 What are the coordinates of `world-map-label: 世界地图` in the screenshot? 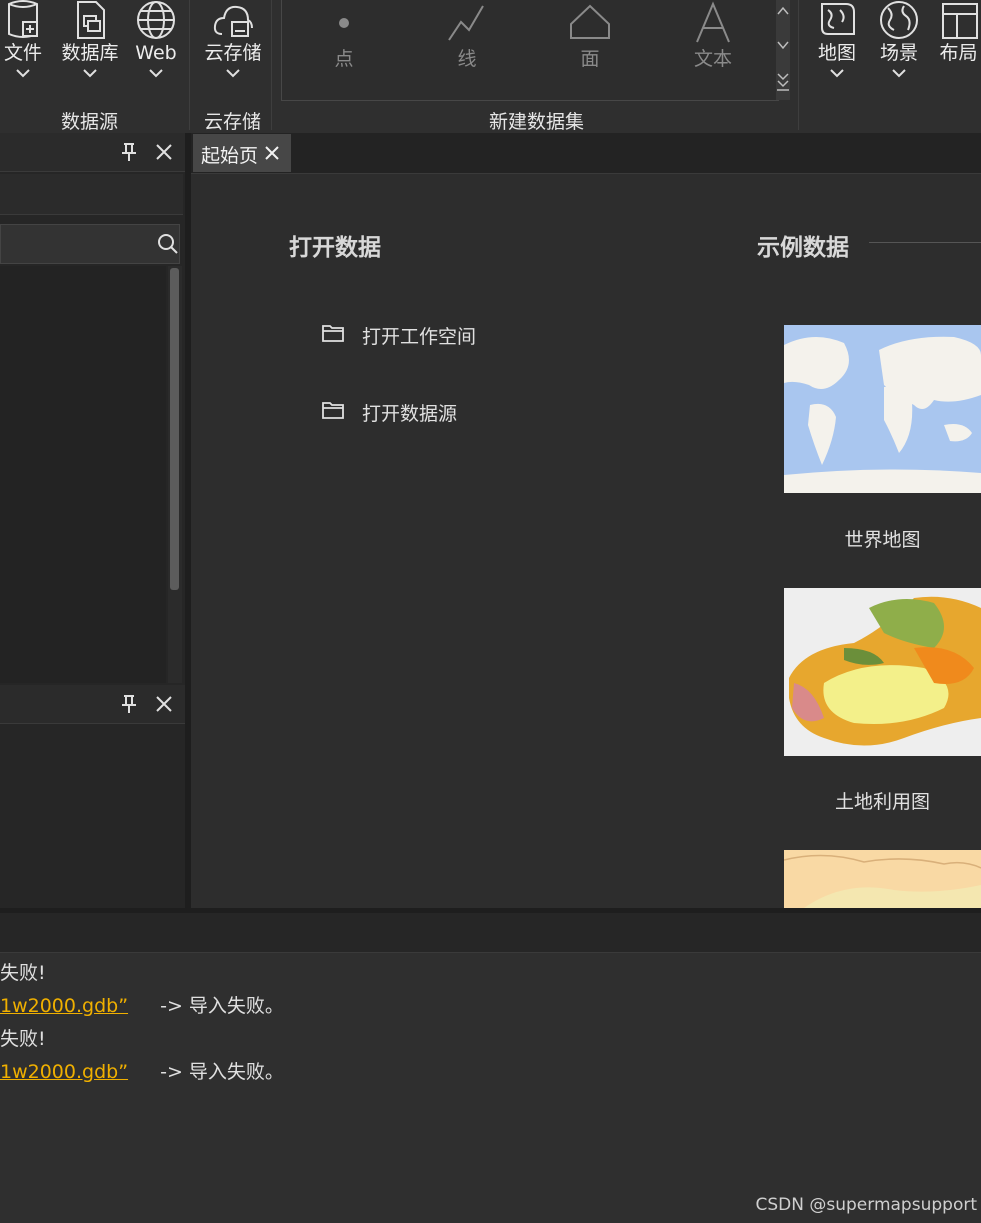 It's located at (882, 540).